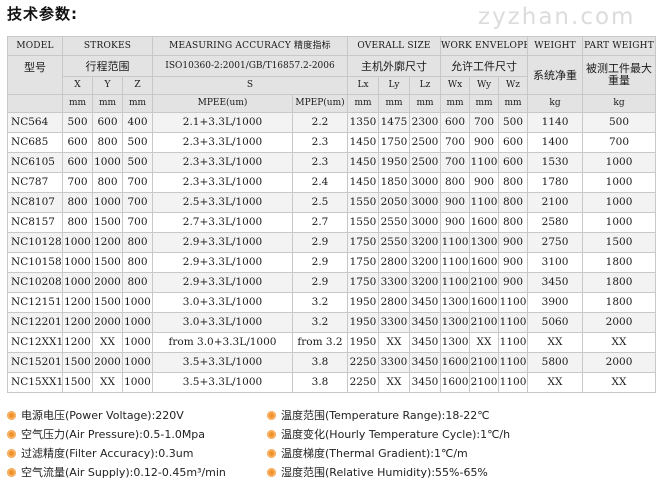  Describe the element at coordinates (320, 122) in the screenshot. I see `cell-mpep: 2.2` at that location.